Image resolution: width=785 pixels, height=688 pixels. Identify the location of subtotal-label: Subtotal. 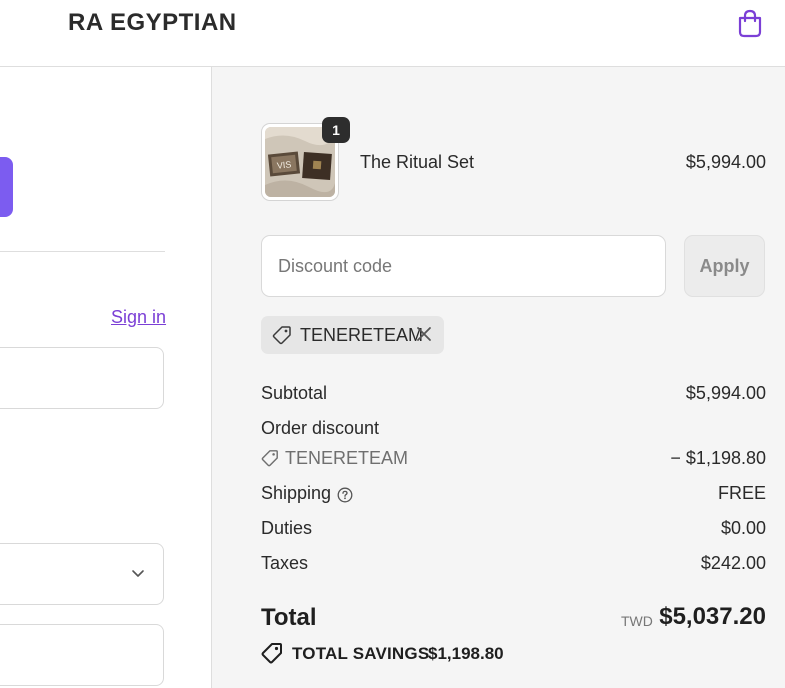
(294, 393).